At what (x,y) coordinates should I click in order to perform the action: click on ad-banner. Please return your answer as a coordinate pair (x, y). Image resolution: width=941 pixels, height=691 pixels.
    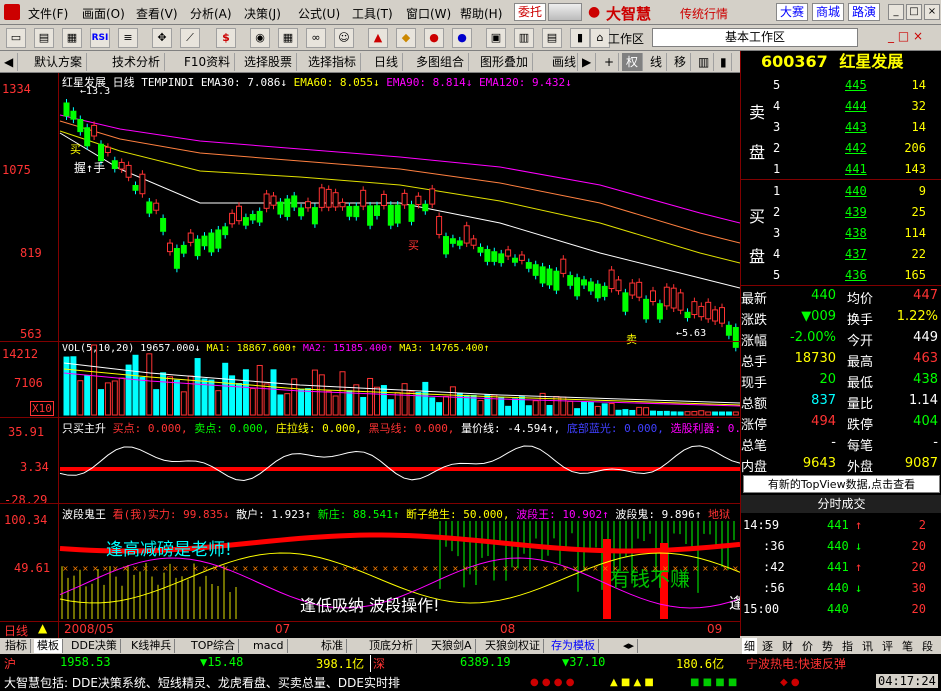
    Looking at the image, I should click on (565, 12).